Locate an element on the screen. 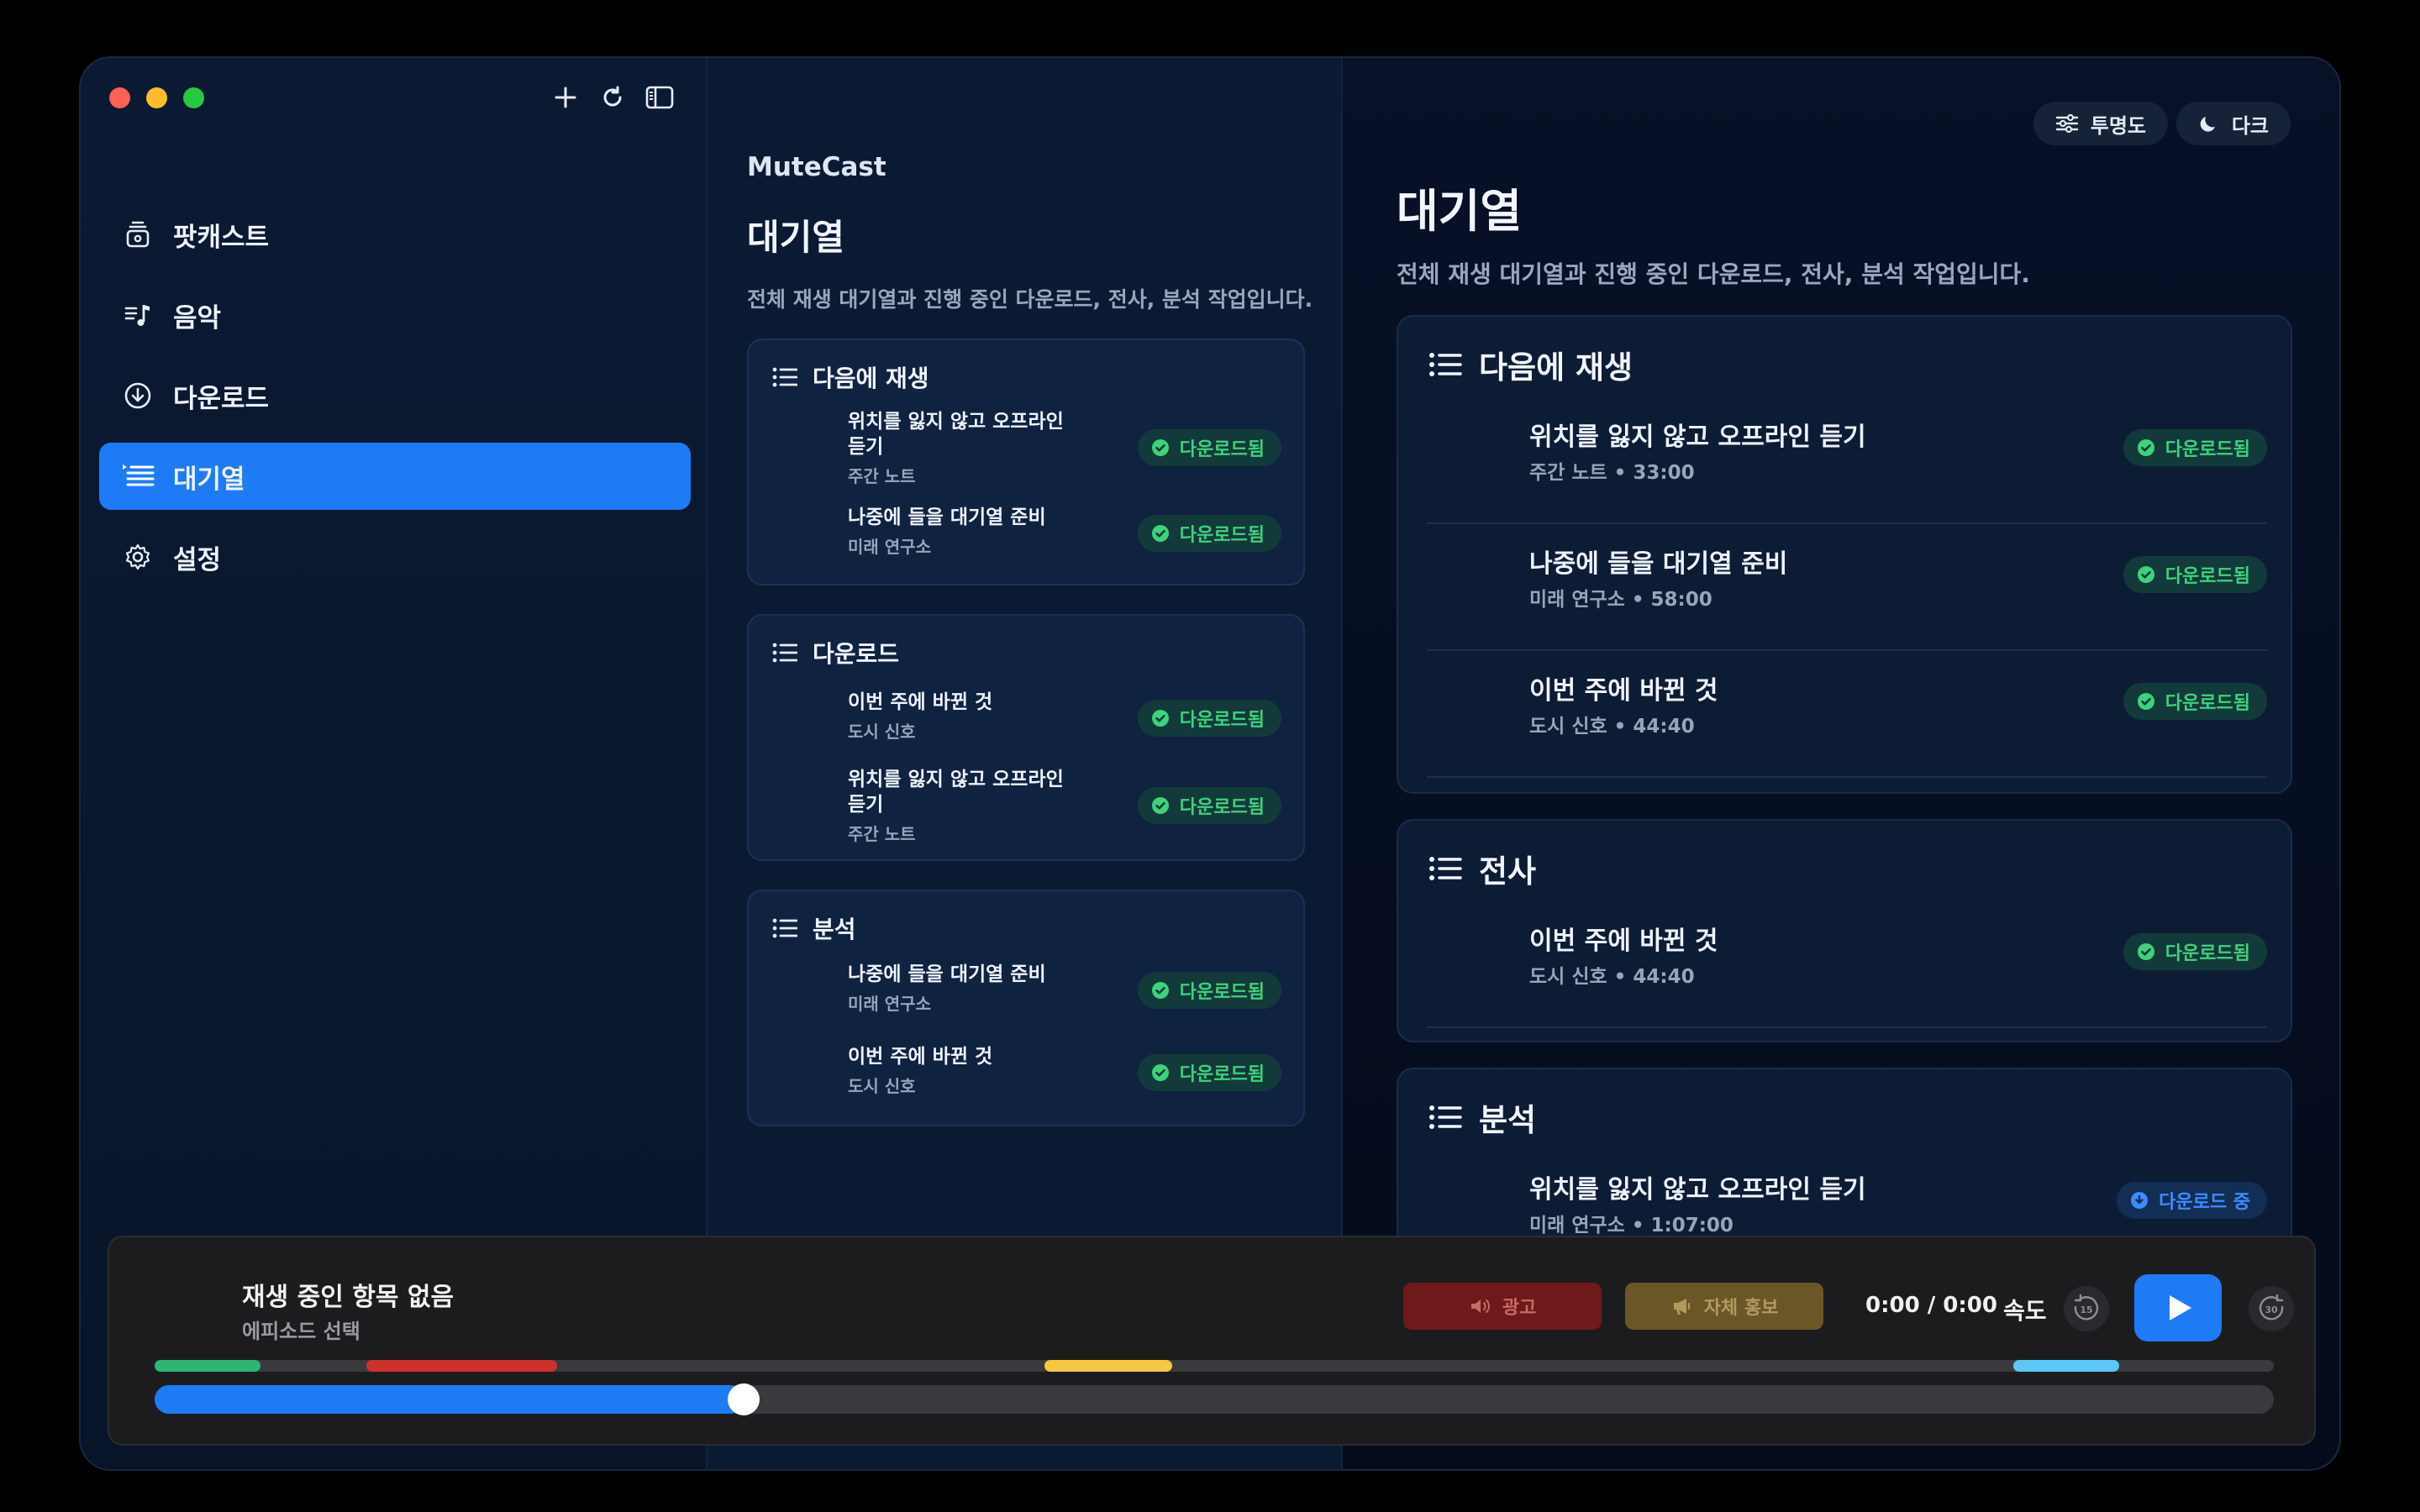 The height and width of the screenshot is (1512, 2420). section-title: 다운로드 is located at coordinates (856, 654).